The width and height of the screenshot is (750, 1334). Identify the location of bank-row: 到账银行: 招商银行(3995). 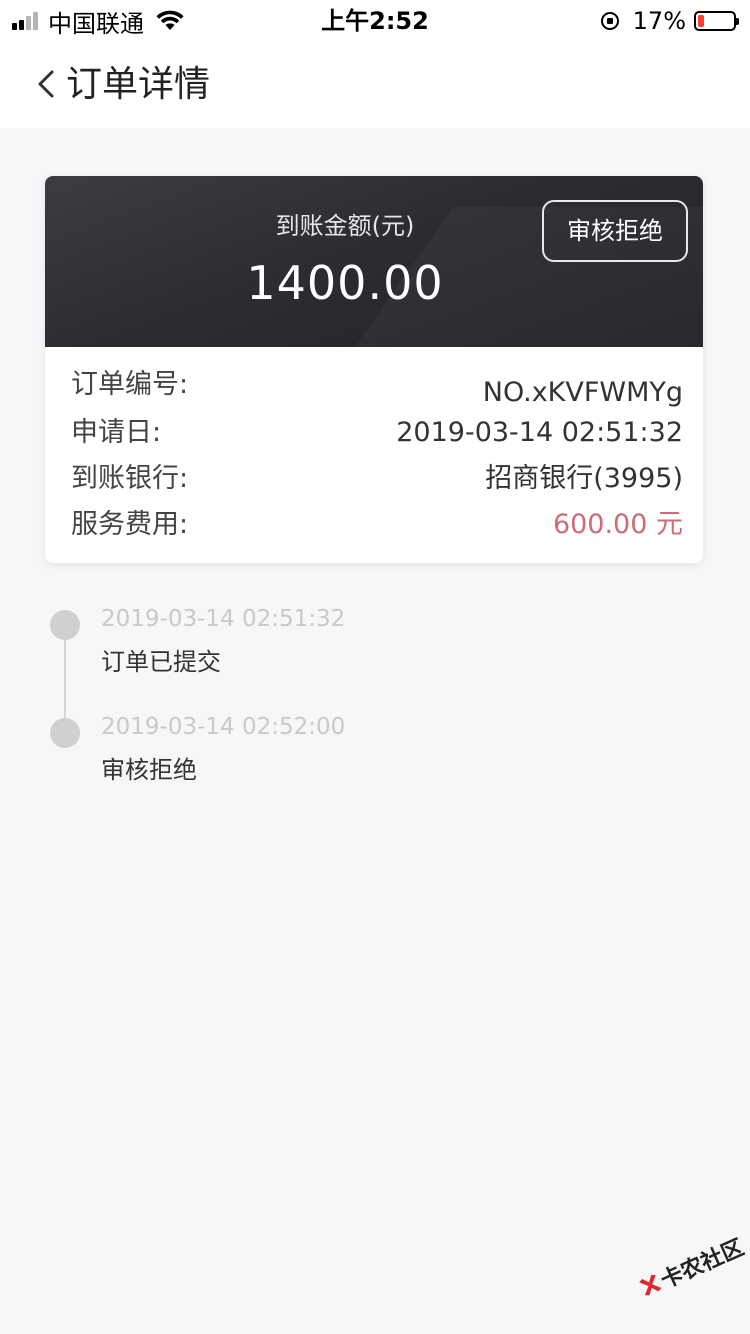
(374, 479).